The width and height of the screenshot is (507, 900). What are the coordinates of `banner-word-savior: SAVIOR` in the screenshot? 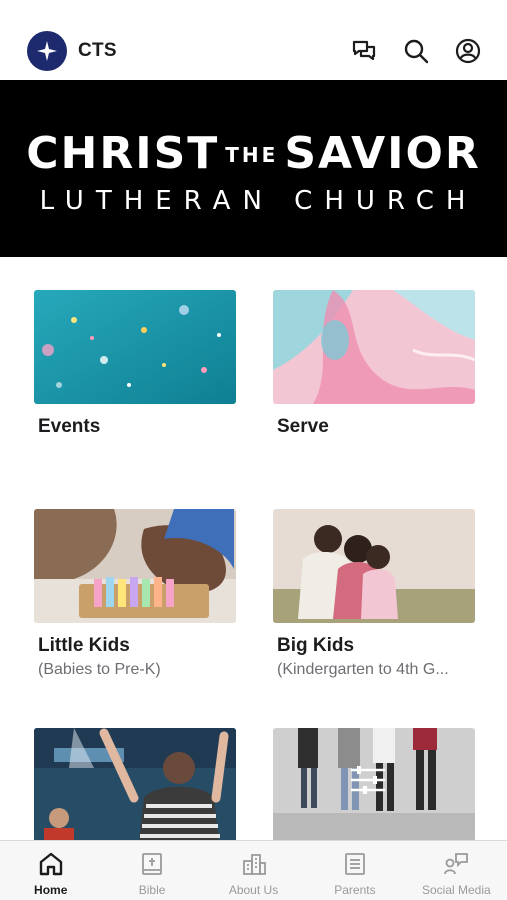 It's located at (382, 153).